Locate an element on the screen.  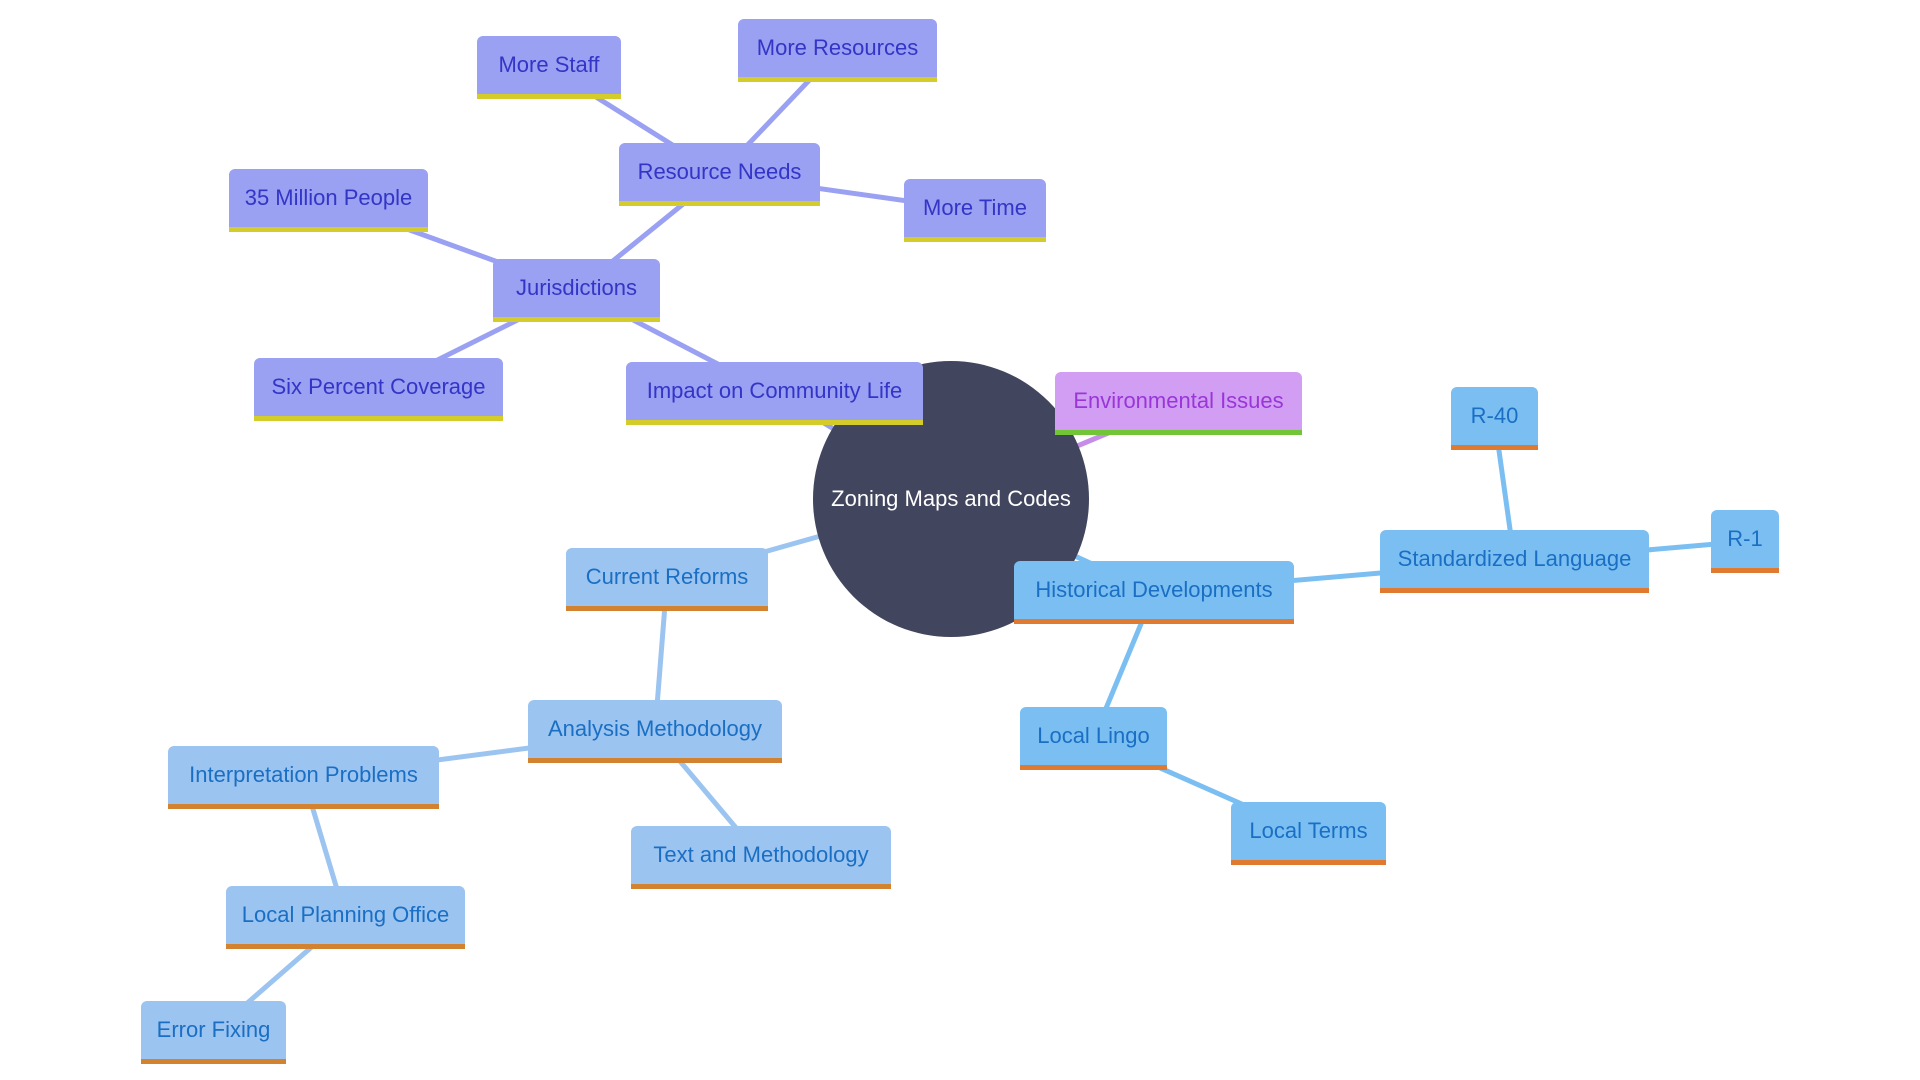
node-label: Impact on Community Life is located at coordinates (774, 390).